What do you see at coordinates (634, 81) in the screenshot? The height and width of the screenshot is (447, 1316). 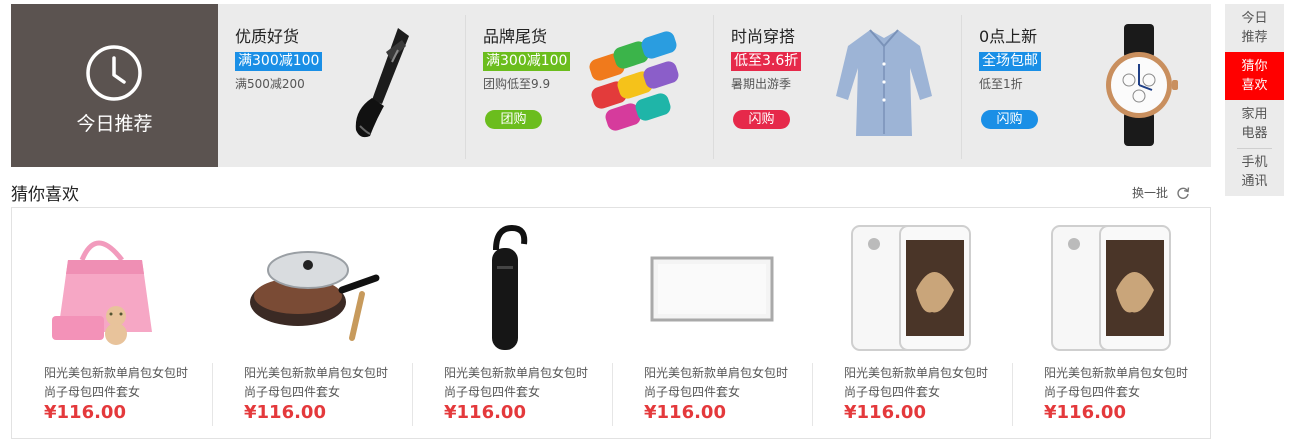 I see `folded-towels-image` at bounding box center [634, 81].